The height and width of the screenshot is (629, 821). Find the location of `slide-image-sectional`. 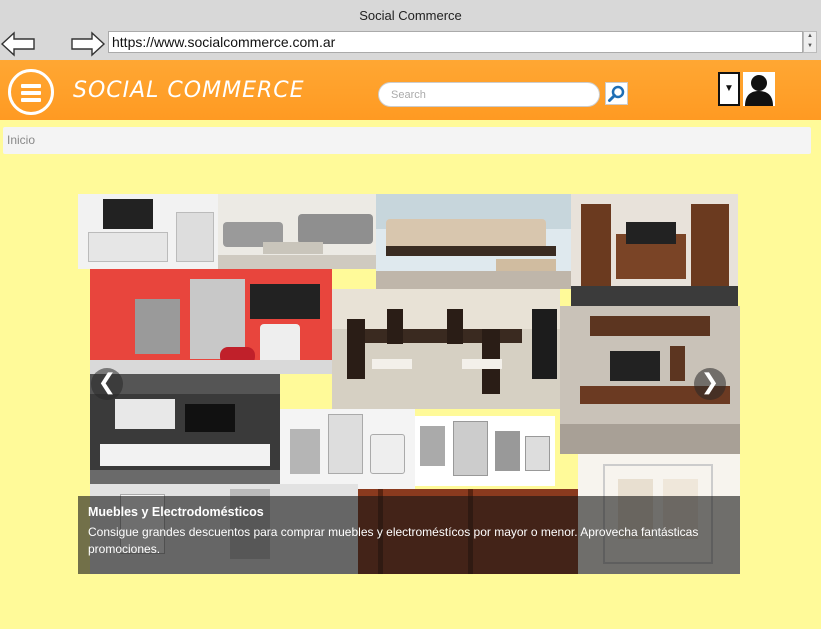

slide-image-sectional is located at coordinates (473, 241).